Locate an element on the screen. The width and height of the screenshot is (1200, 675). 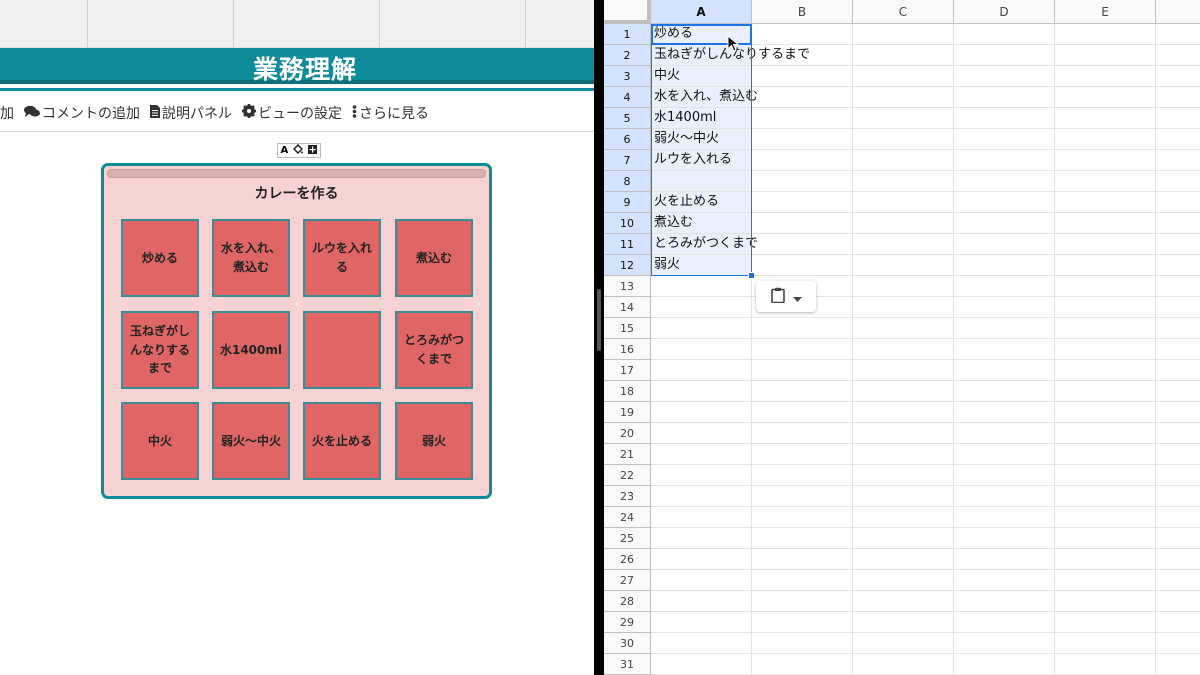
cell-e24 is located at coordinates (1105, 517).